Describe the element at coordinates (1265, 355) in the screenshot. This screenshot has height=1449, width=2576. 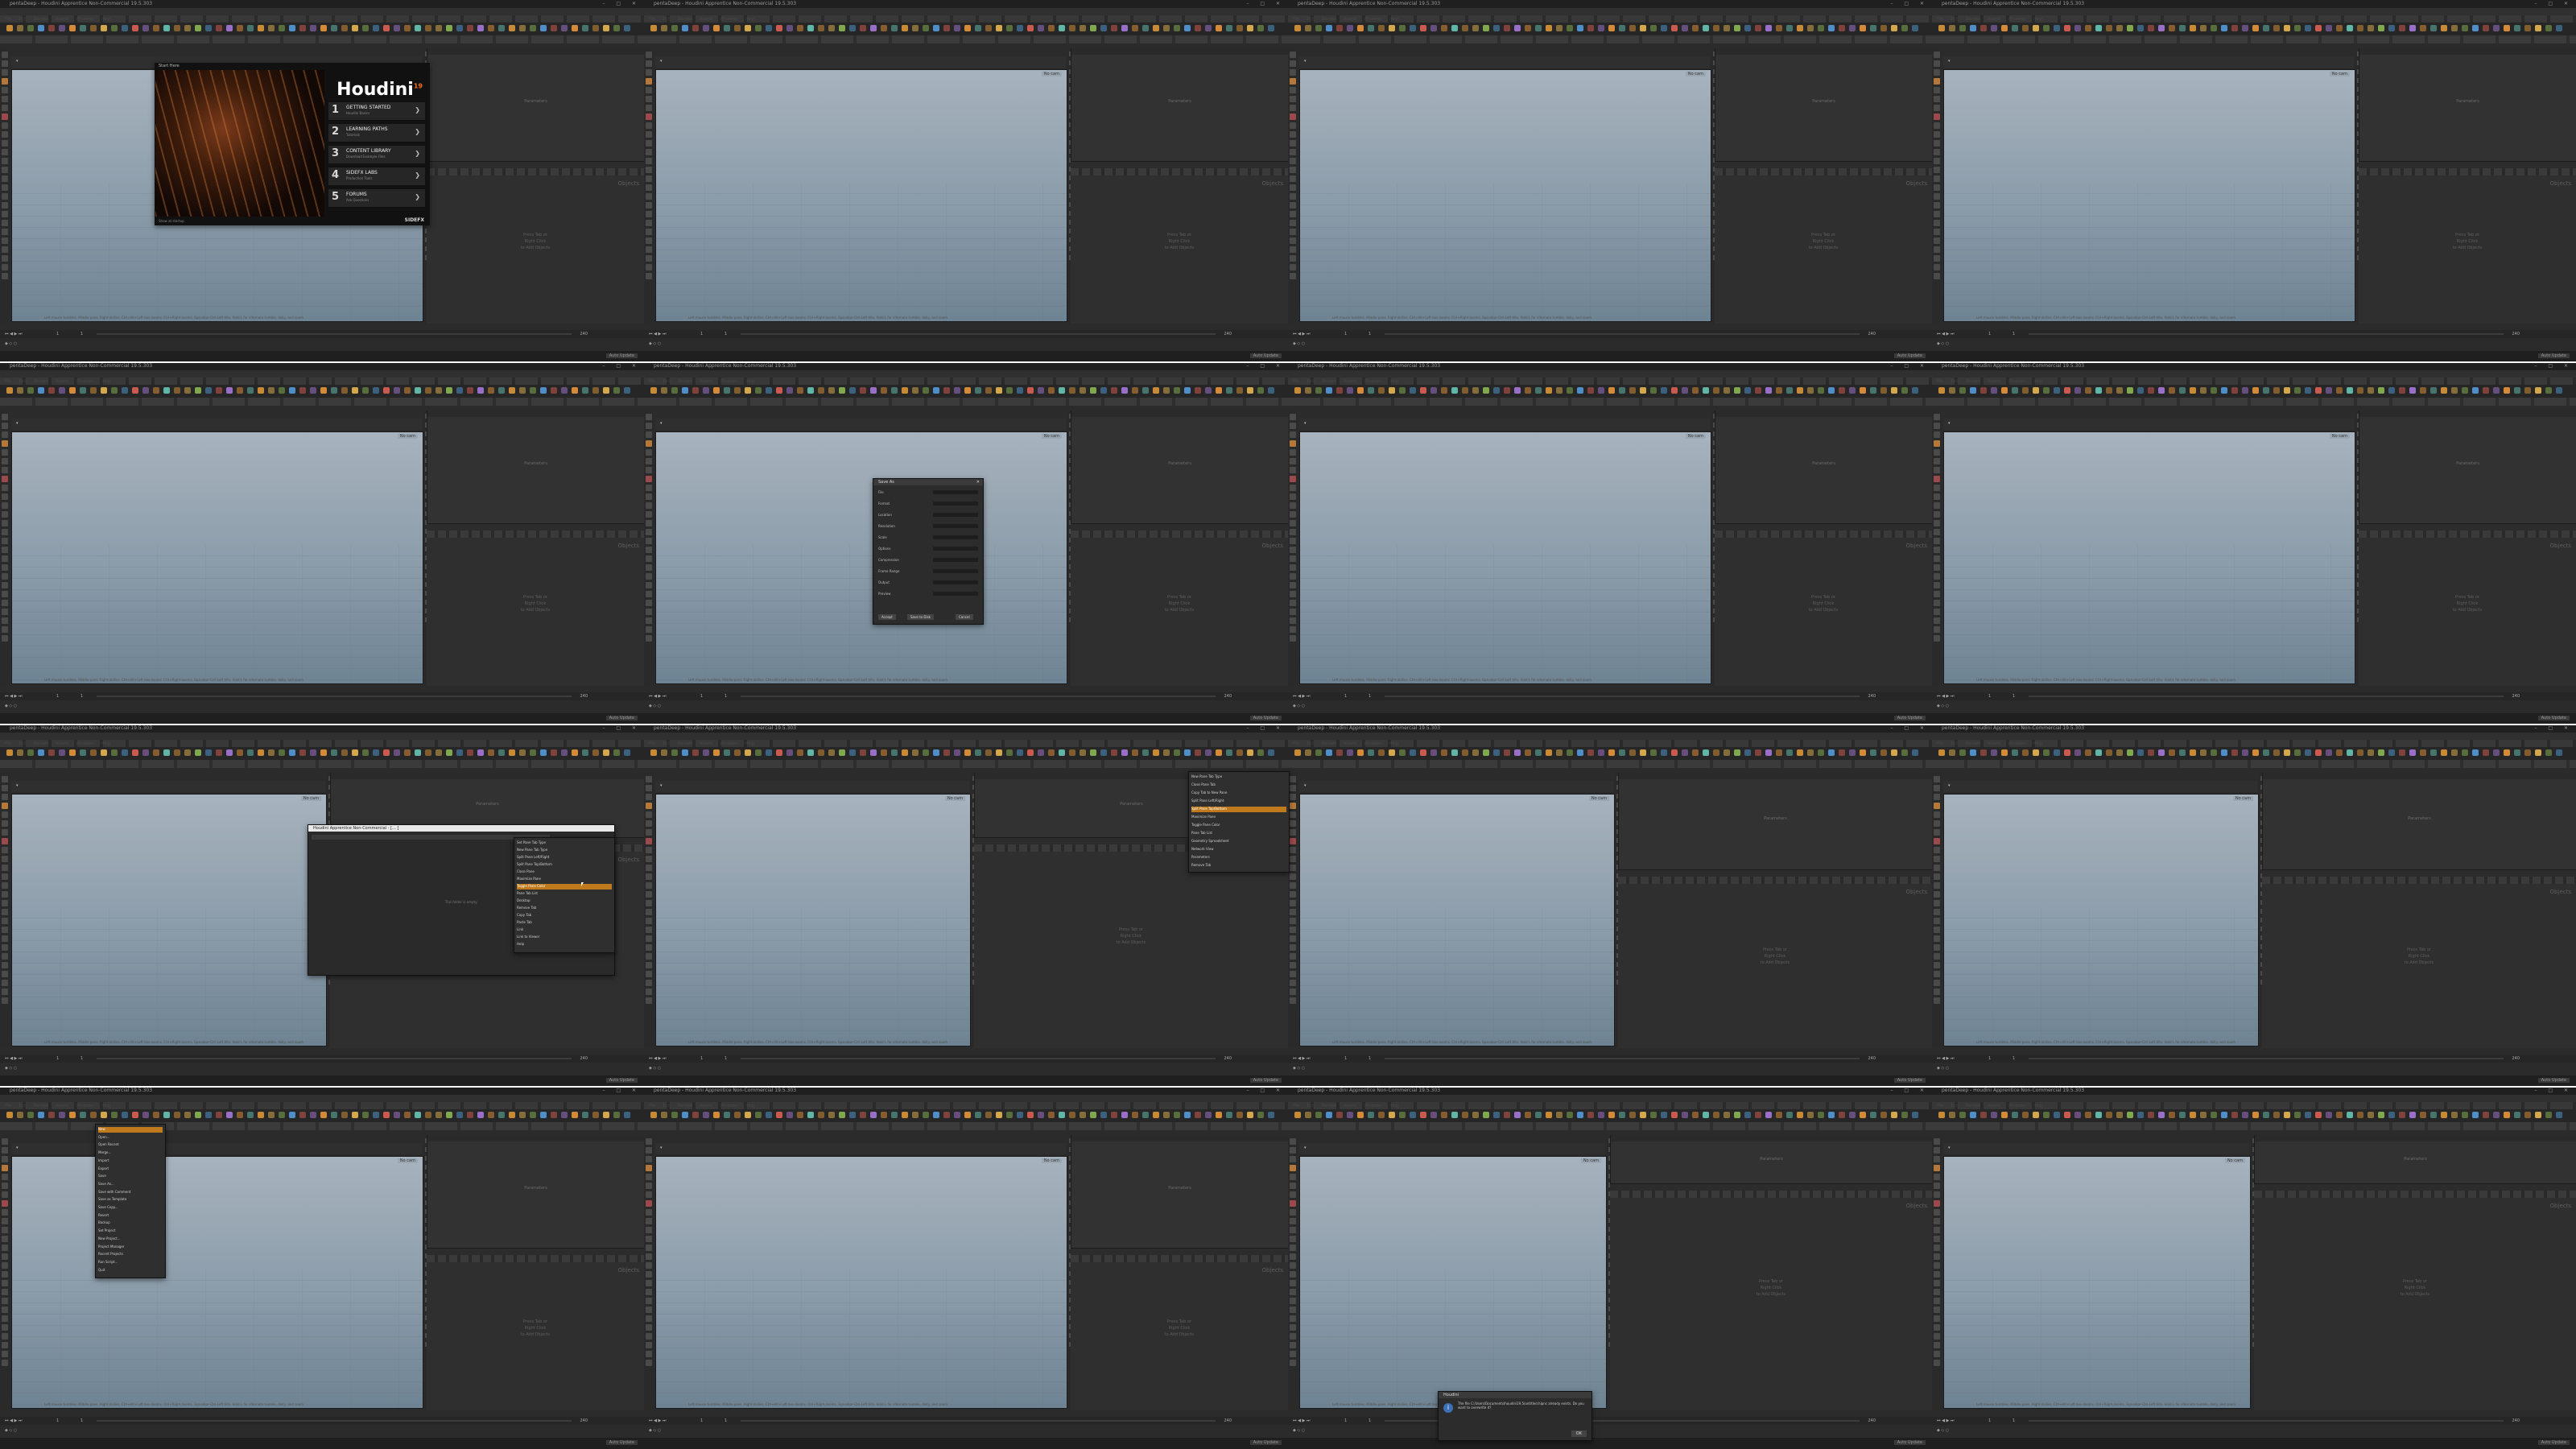
I see `auto-update-button: Auto Update` at that location.